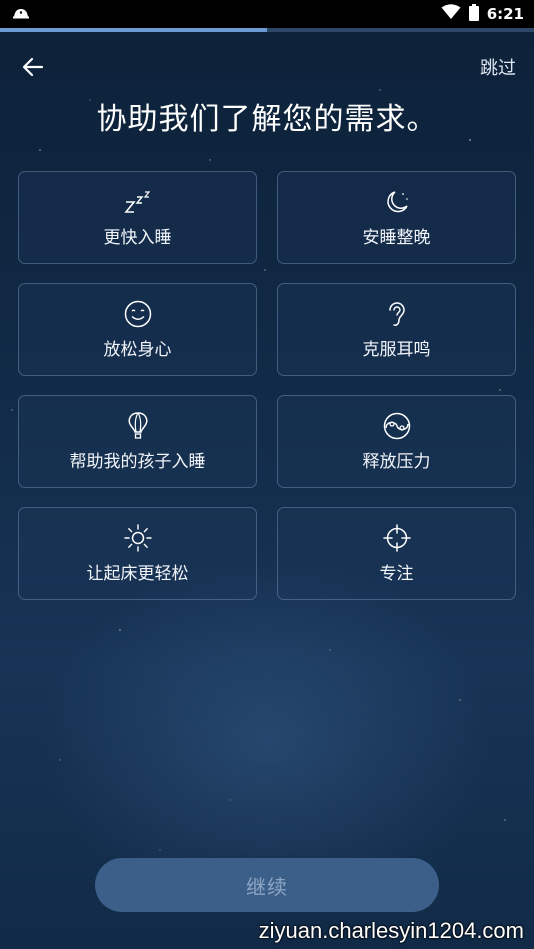 This screenshot has width=534, height=949. I want to click on watermark: ziyuan.charlesyin1204.com, so click(391, 930).